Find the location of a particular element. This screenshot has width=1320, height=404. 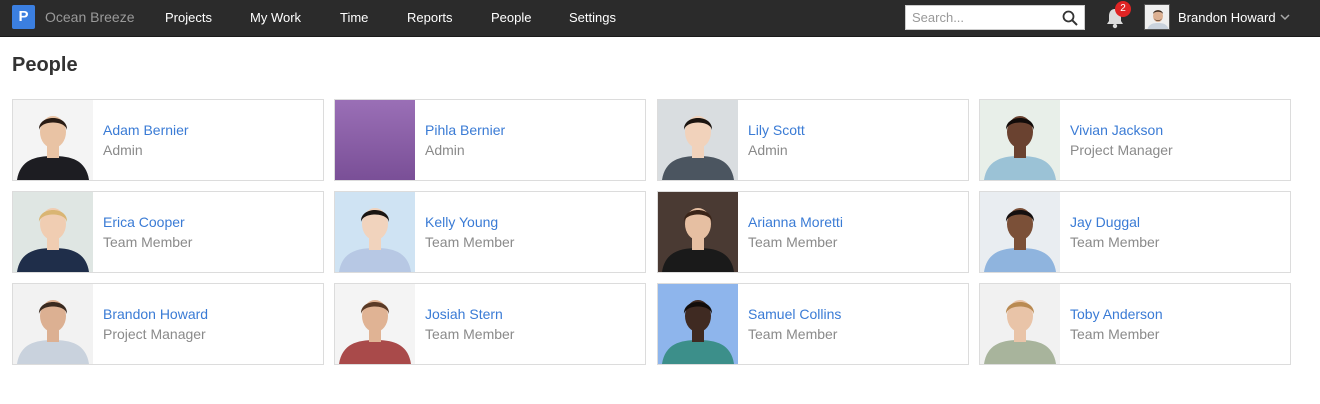

person-name-link: Toby Anderson is located at coordinates (1116, 314).